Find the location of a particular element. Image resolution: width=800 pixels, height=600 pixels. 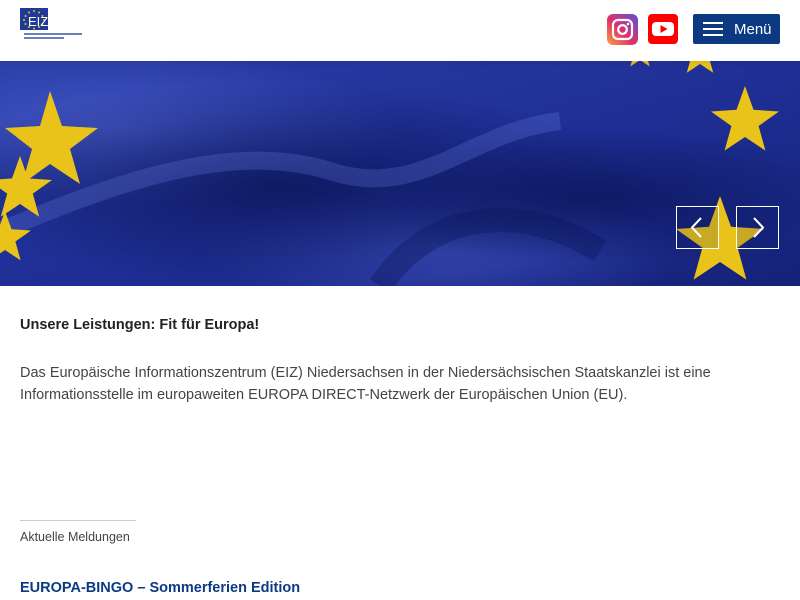

slider-next-button is located at coordinates (757, 227).